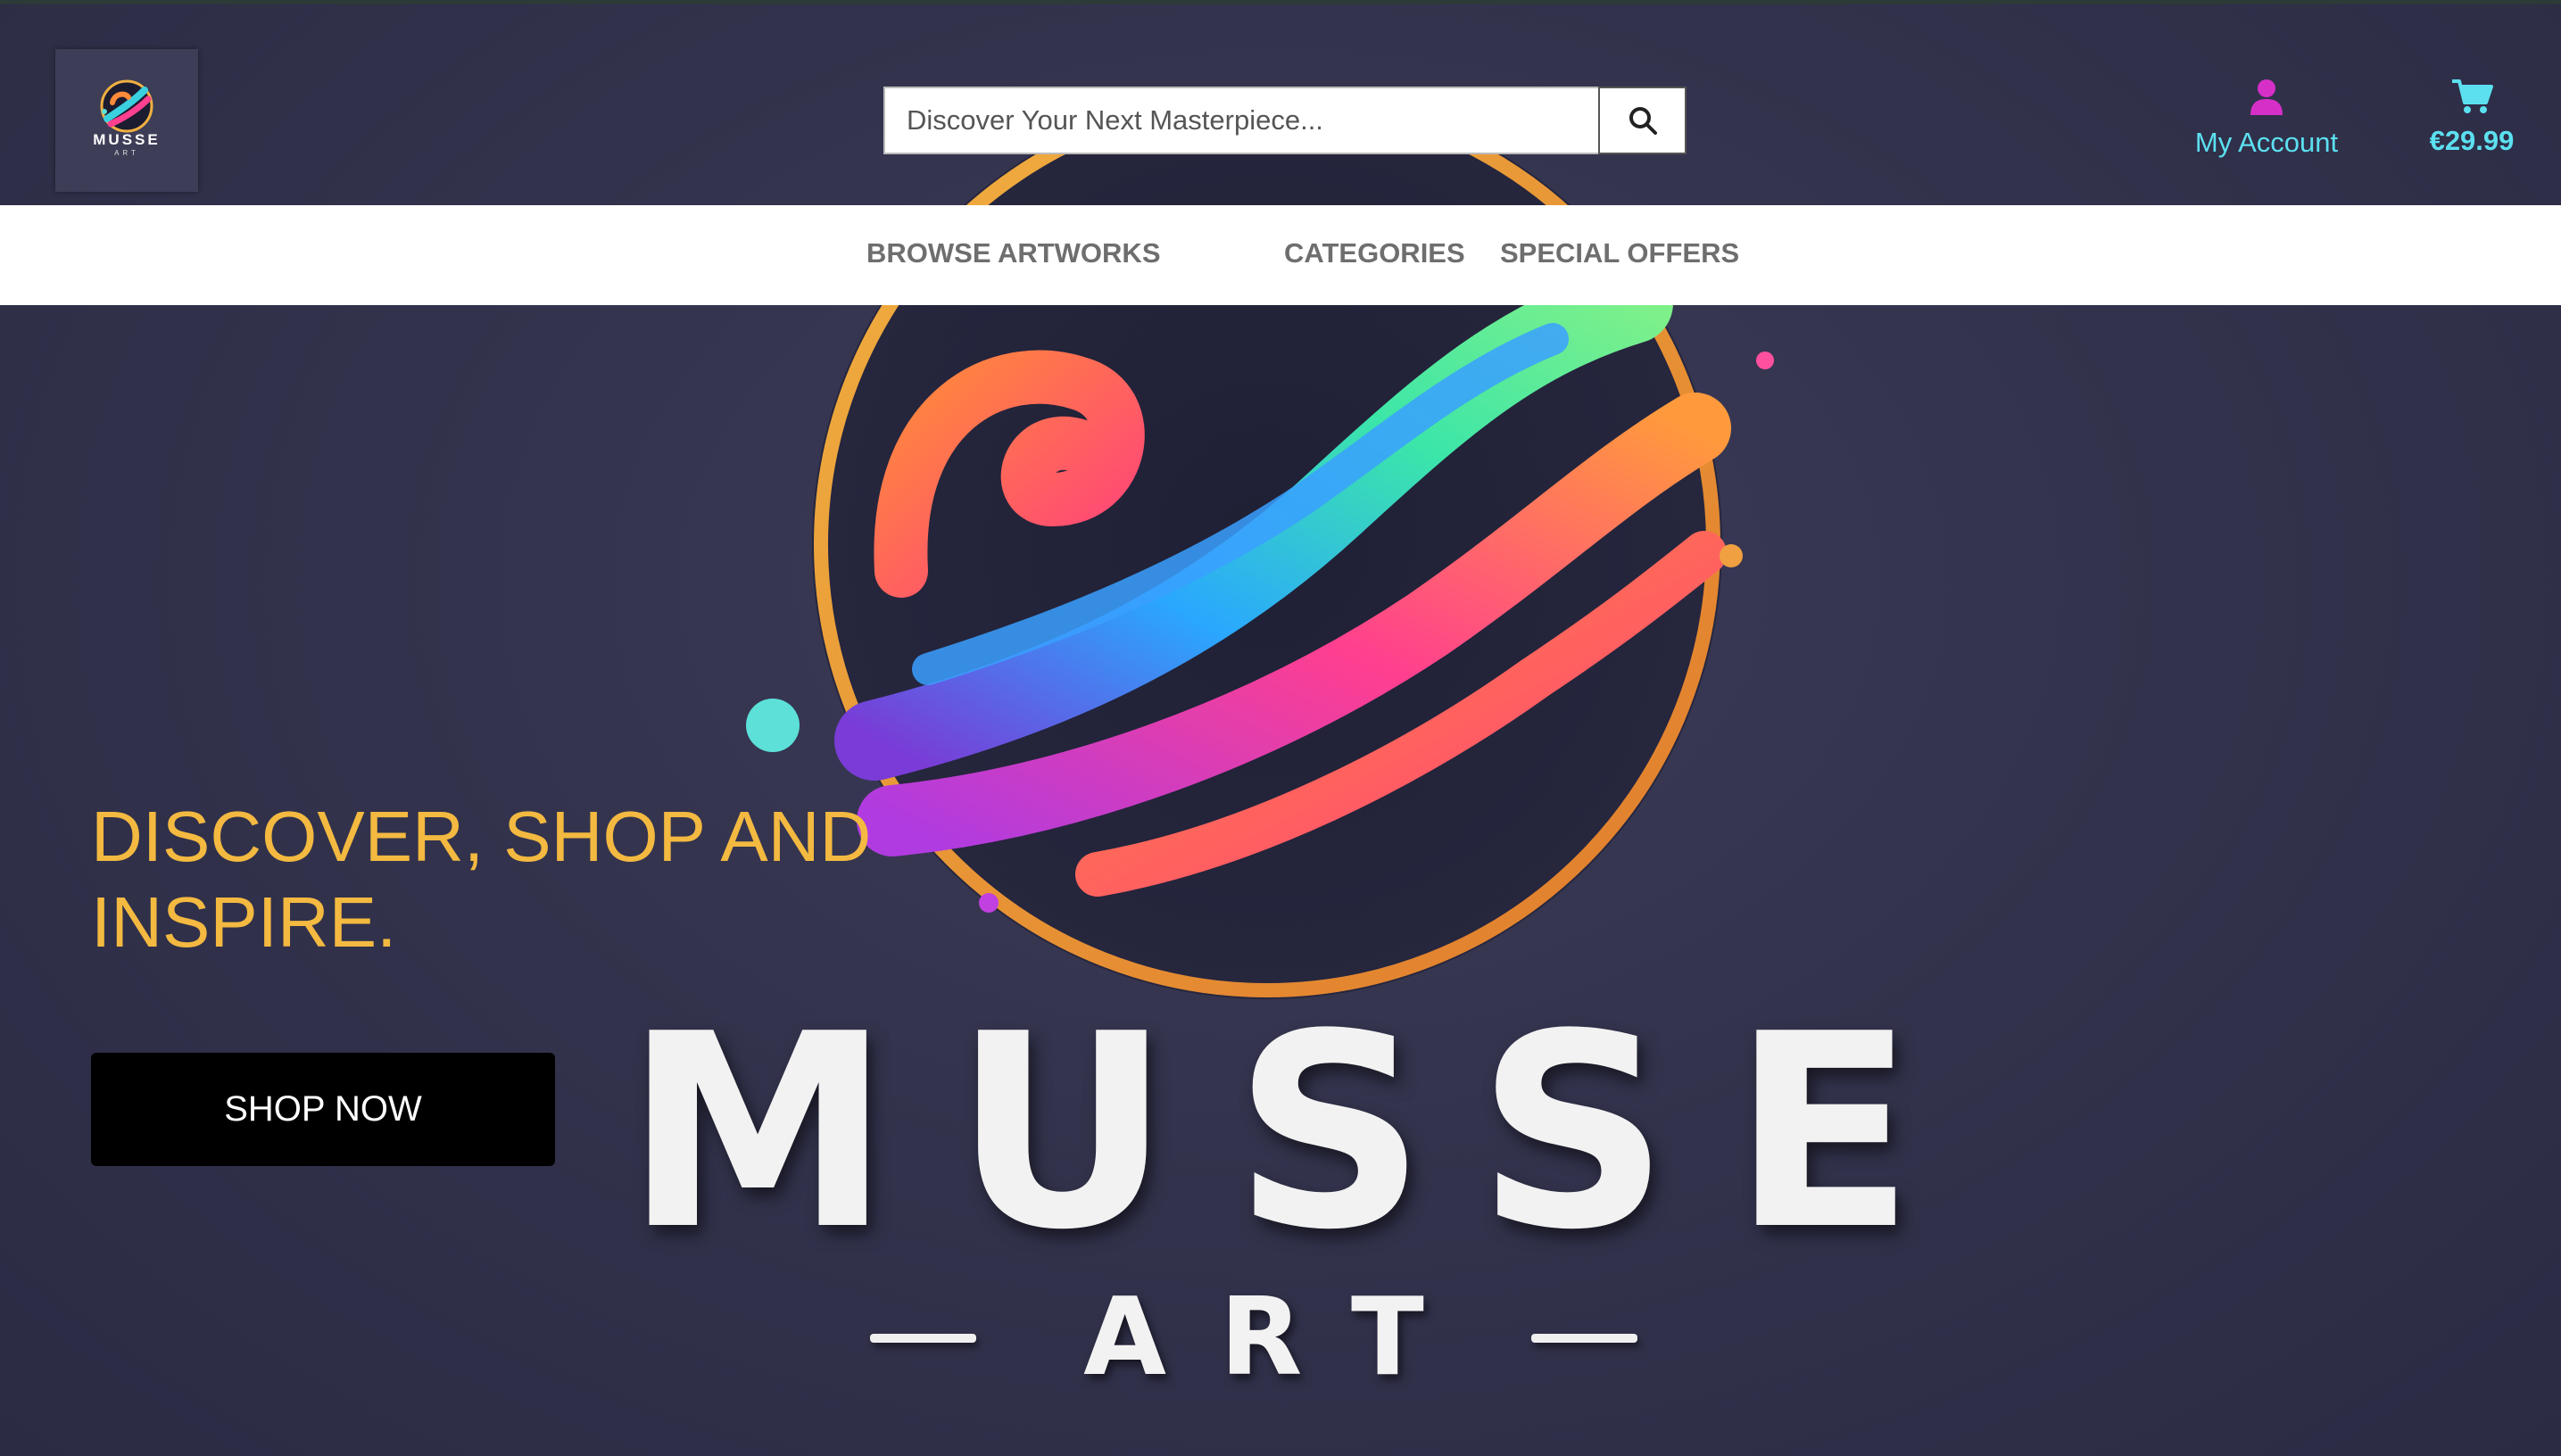  What do you see at coordinates (1301, 1132) in the screenshot?
I see `brand-wordmark: MUSSE` at bounding box center [1301, 1132].